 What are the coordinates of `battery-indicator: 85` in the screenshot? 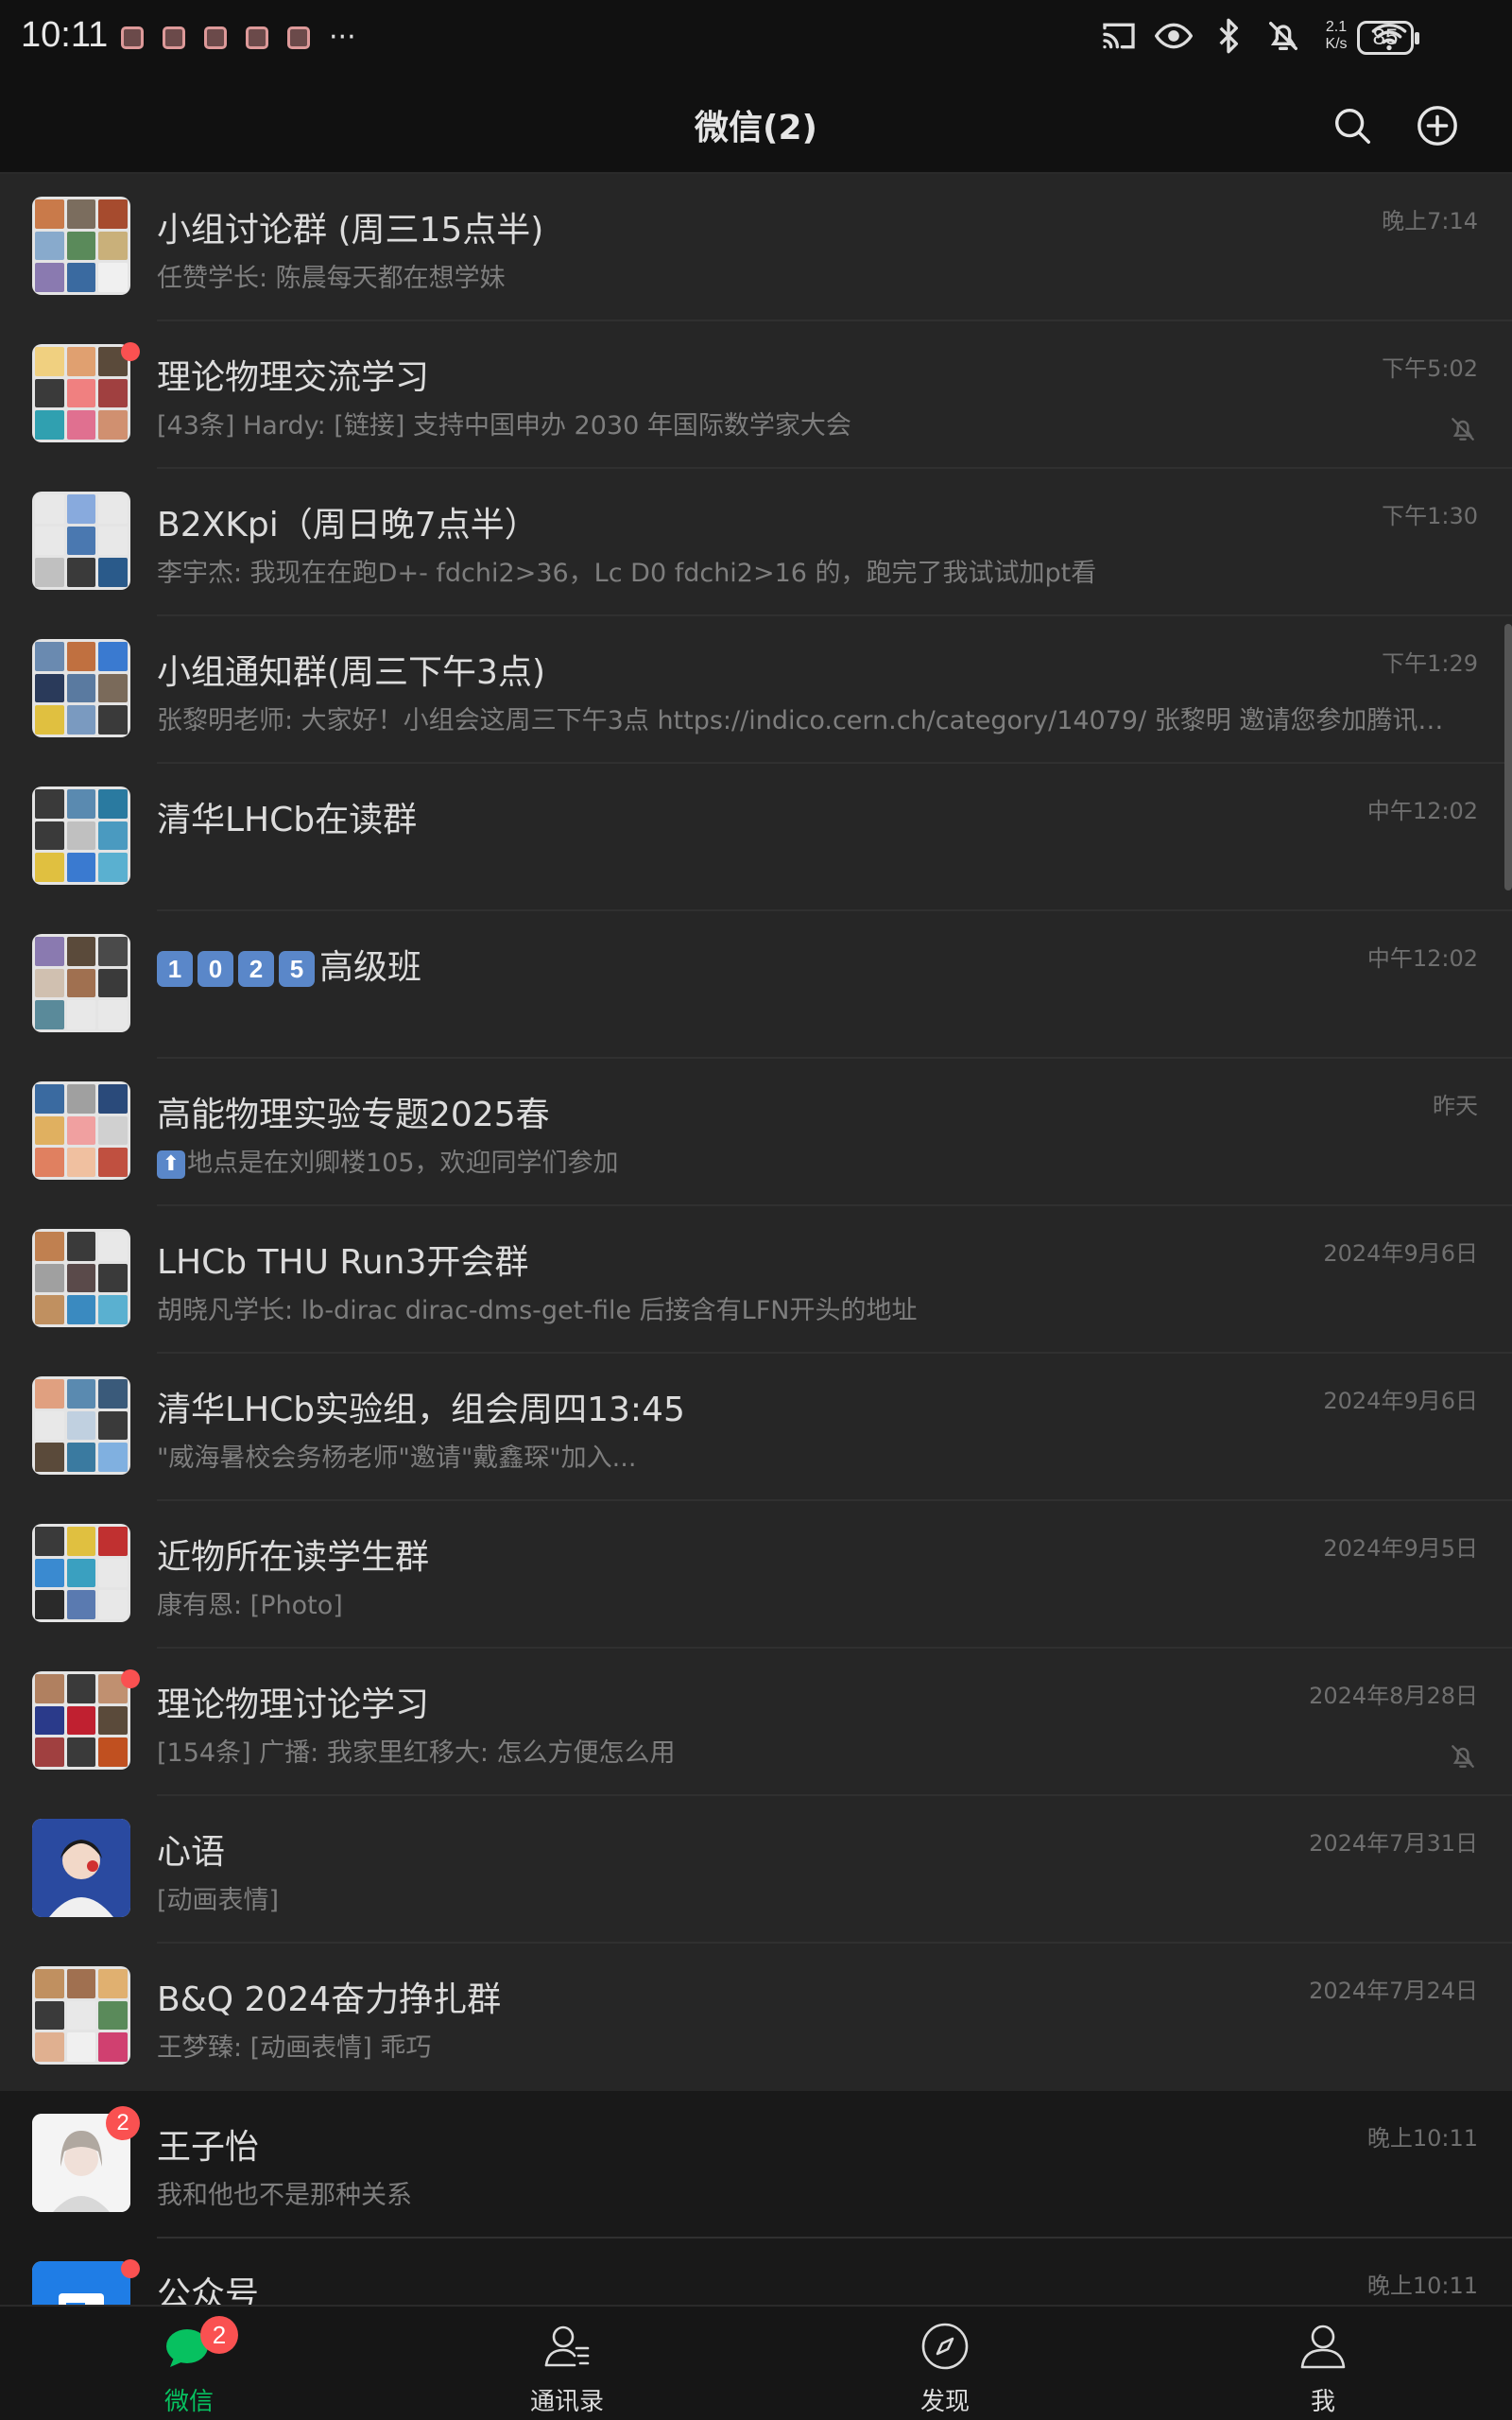 It's located at (1388, 38).